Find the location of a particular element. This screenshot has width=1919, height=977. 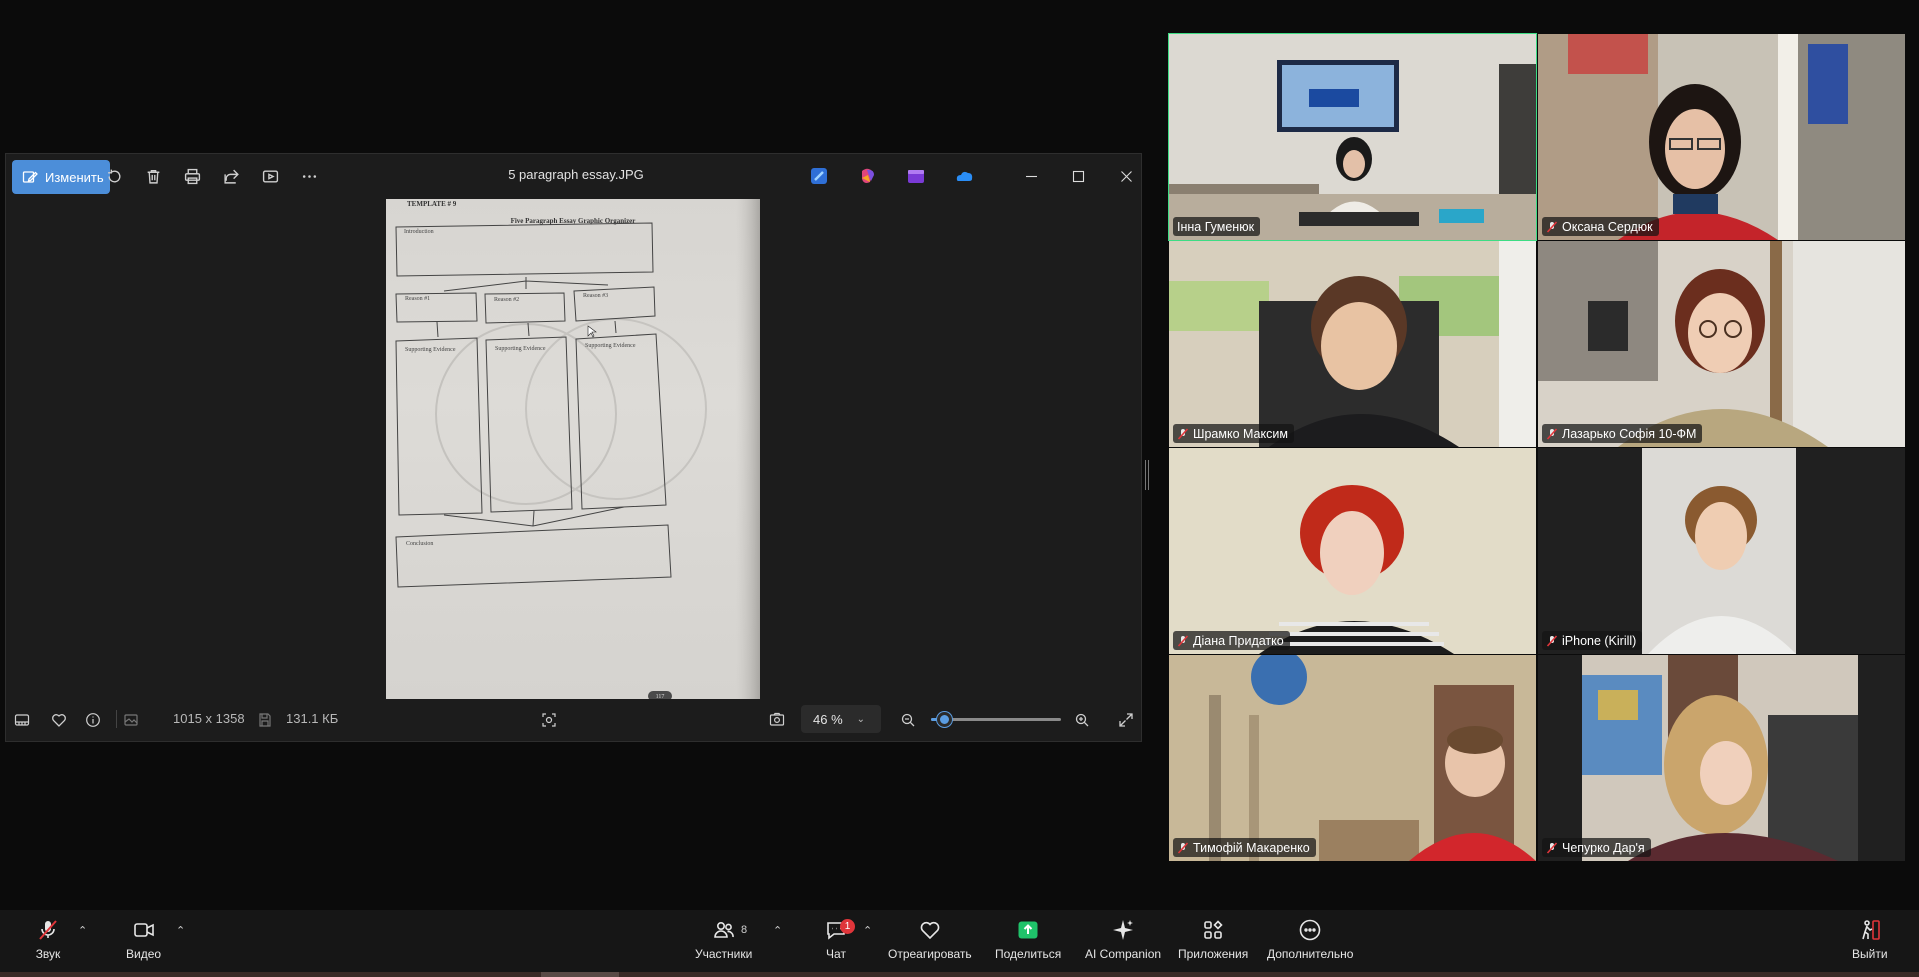

more-label: Дополнительно is located at coordinates (1310, 954).